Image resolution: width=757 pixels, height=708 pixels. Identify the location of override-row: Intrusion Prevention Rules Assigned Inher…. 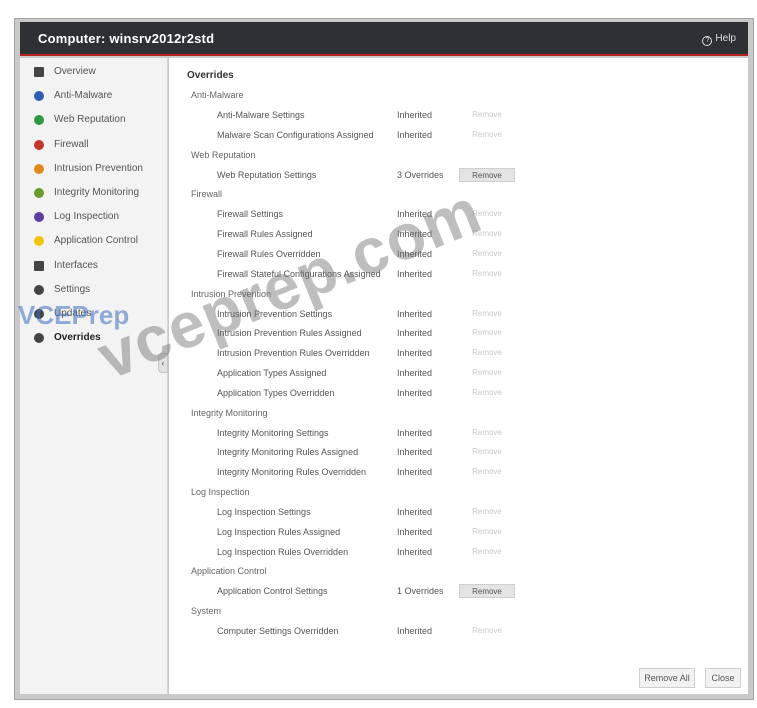
(458, 334).